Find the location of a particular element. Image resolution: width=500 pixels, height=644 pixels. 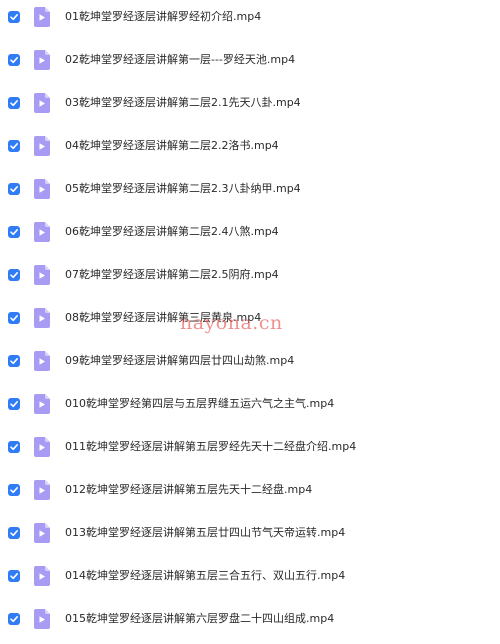

file-row: 012乾坤堂罗经逐层讲解第五层先天十二经盘.mp4 is located at coordinates (250, 494).